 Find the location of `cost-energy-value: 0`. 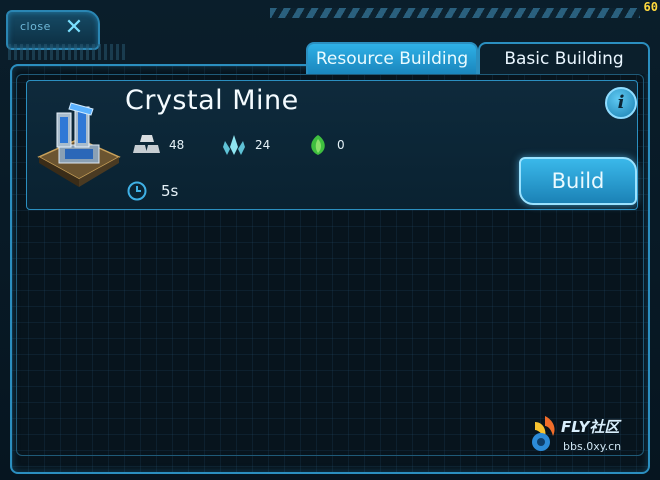

cost-energy-value: 0 is located at coordinates (341, 145).